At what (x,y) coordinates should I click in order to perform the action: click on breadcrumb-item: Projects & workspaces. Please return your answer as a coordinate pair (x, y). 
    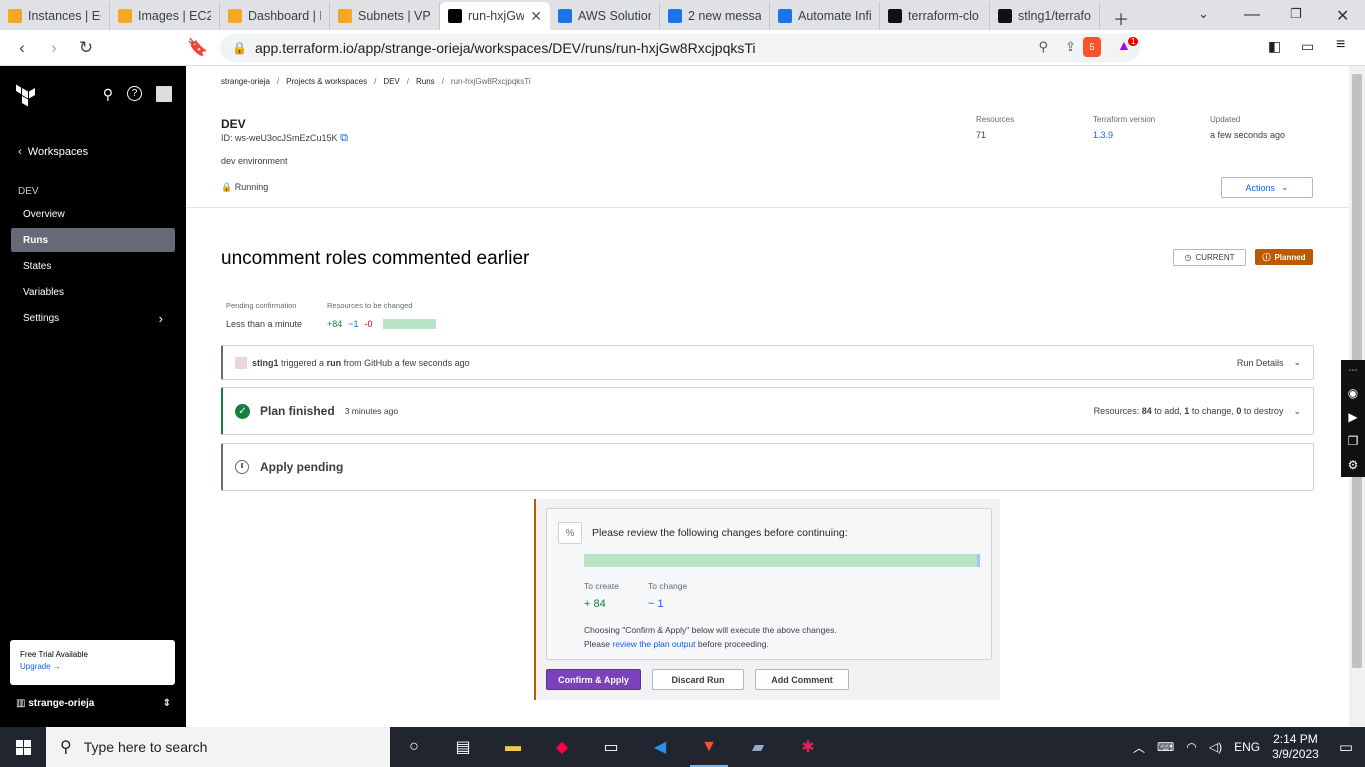
    Looking at the image, I should click on (326, 81).